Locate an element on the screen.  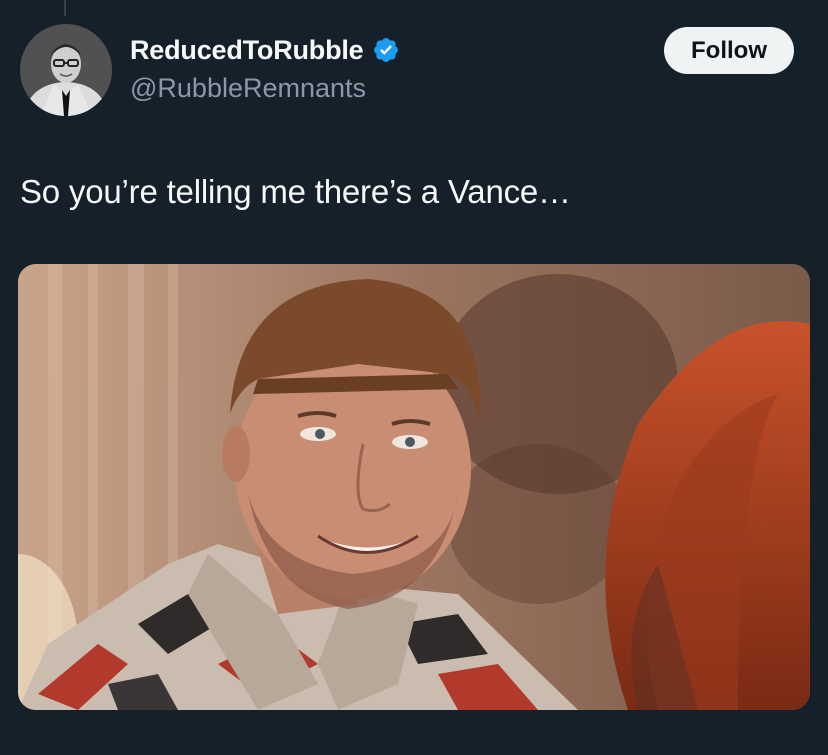
author-handle: @RubbleRemnants is located at coordinates (248, 88).